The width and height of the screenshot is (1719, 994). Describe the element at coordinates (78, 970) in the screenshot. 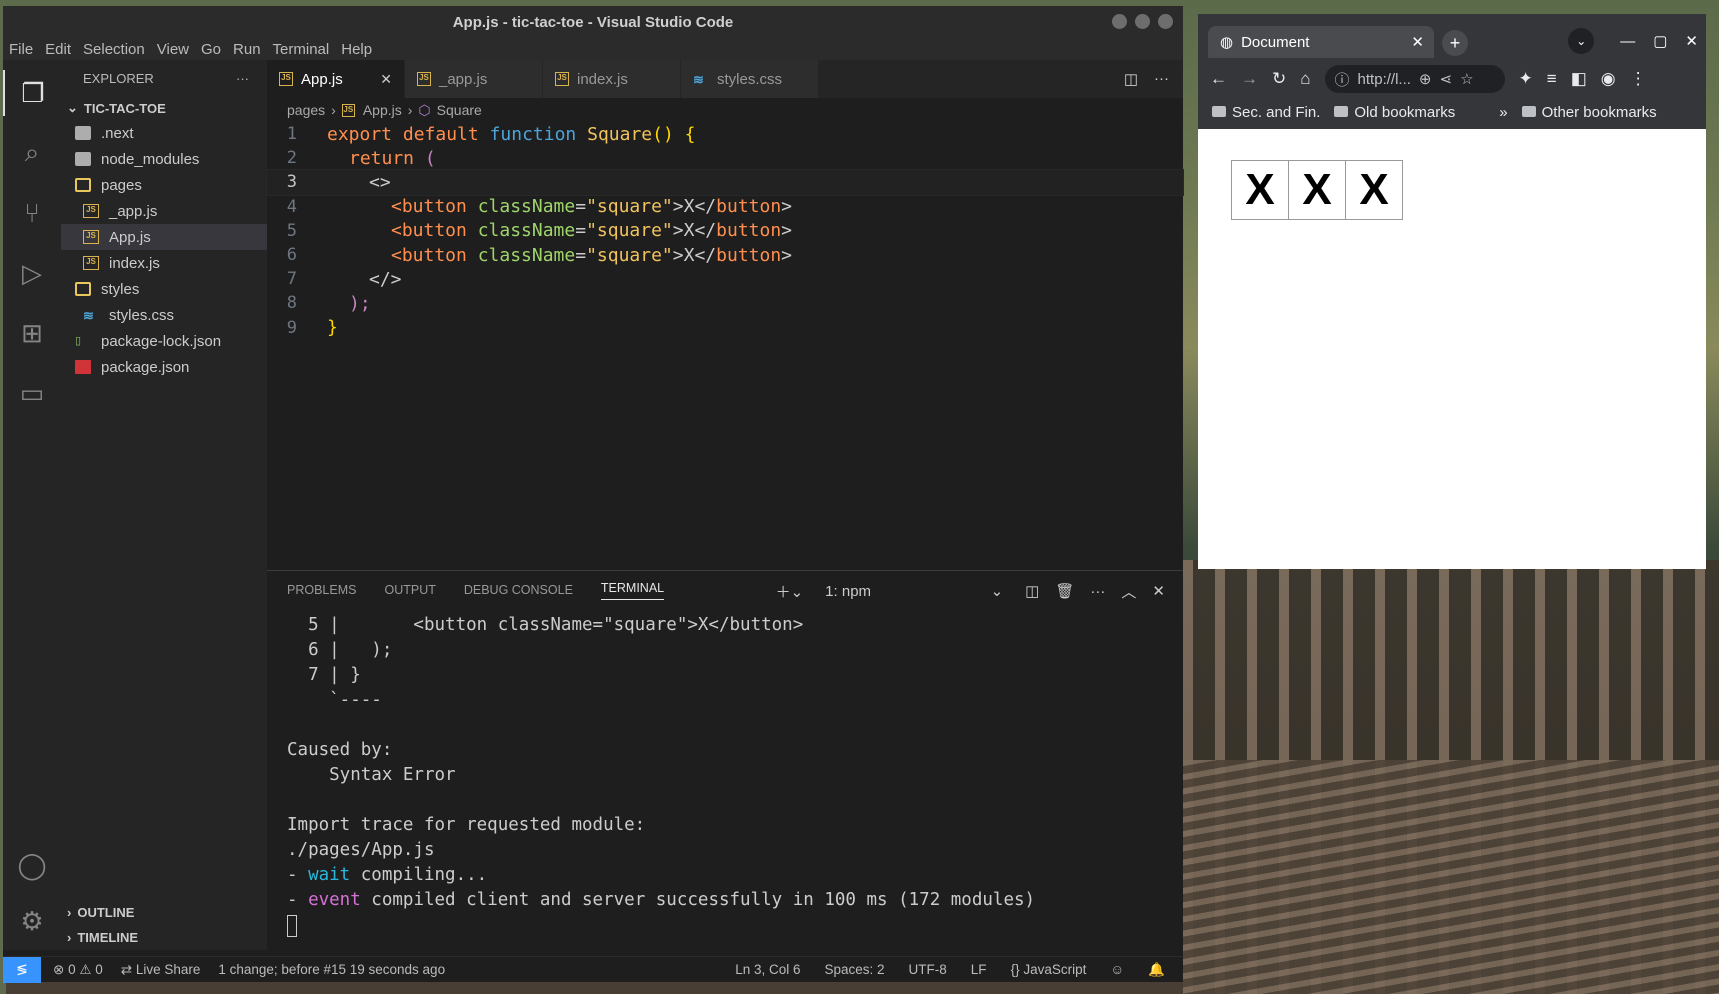

I see `problems-status: ⊗ 0 ⚠ 0` at that location.